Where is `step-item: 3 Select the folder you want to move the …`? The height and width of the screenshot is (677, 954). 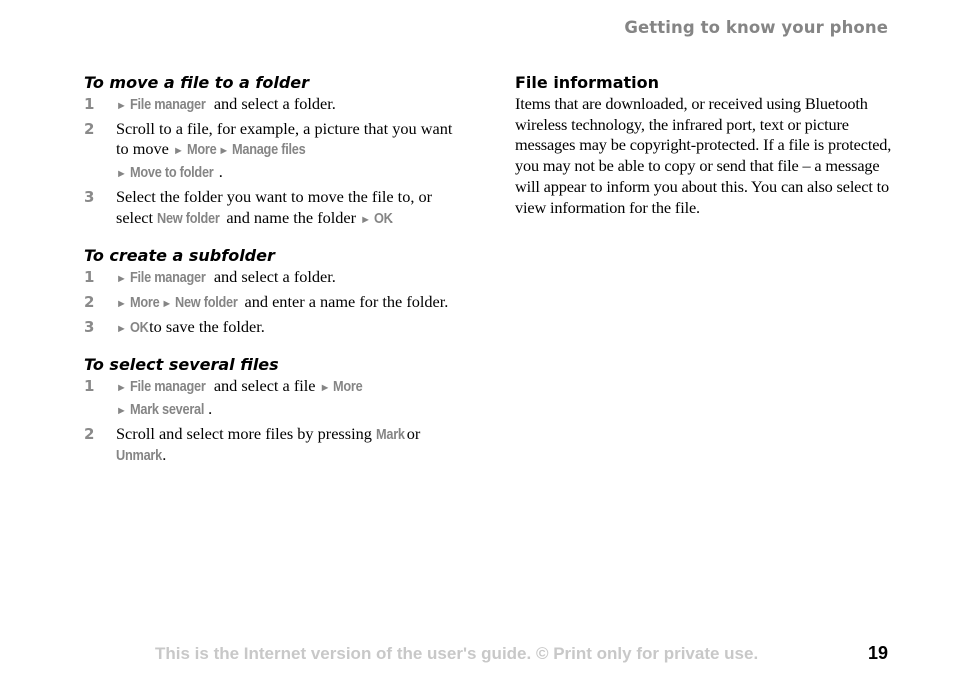 step-item: 3 Select the folder you want to move the … is located at coordinates (274, 208).